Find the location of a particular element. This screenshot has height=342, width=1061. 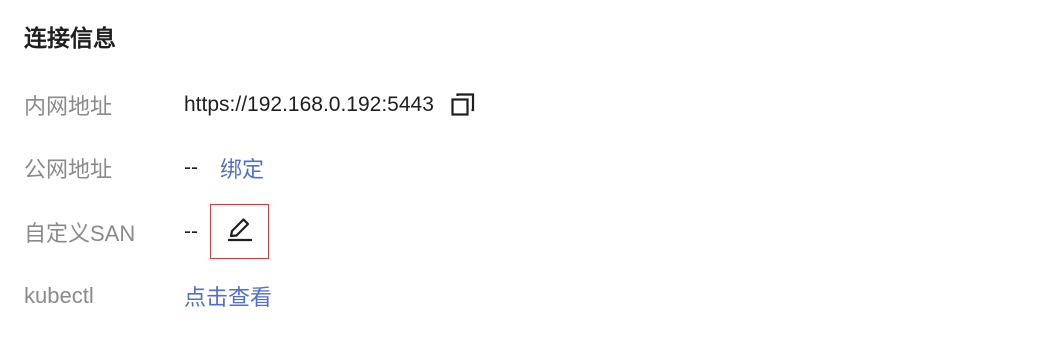

edit-icon is located at coordinates (240, 231).